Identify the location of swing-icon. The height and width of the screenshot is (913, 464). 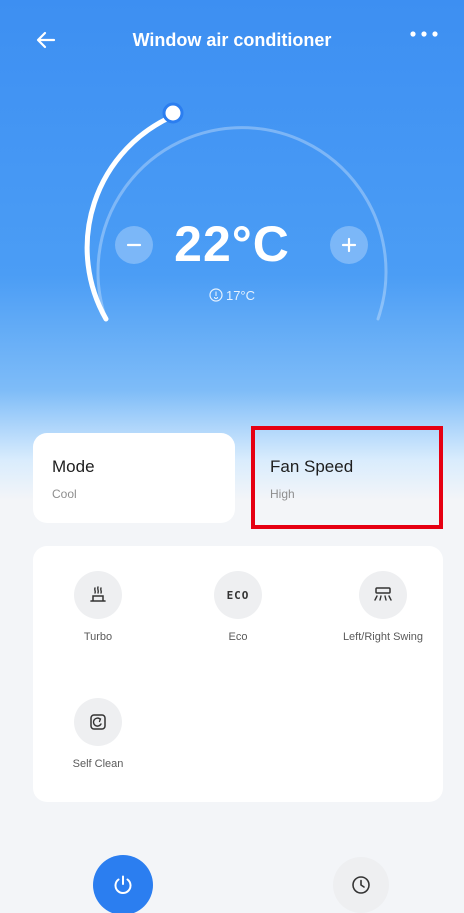
(383, 594).